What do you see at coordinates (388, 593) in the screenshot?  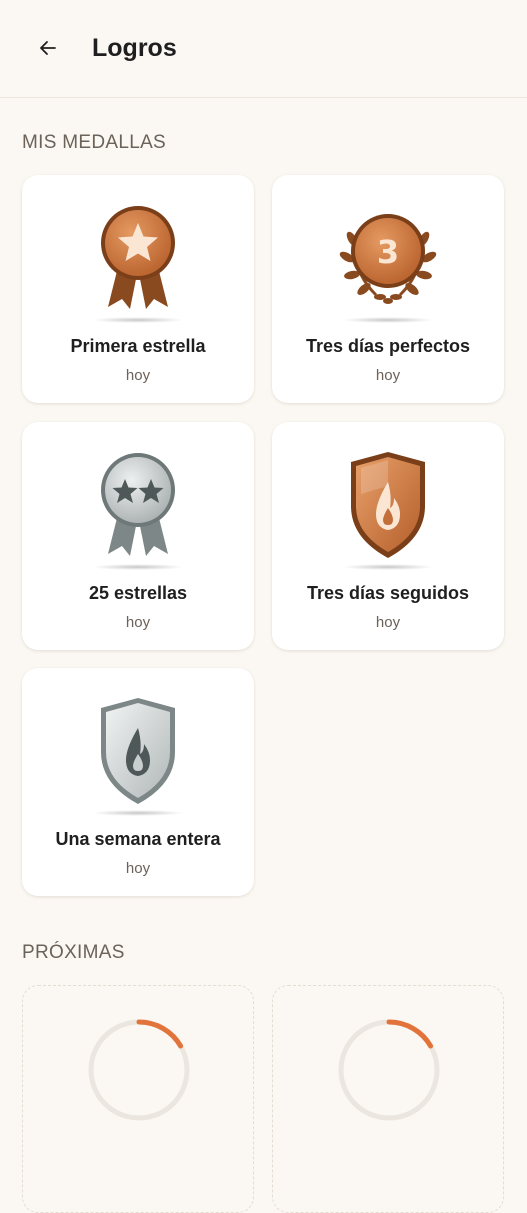 I see `medal-name: Tres días seguidos` at bounding box center [388, 593].